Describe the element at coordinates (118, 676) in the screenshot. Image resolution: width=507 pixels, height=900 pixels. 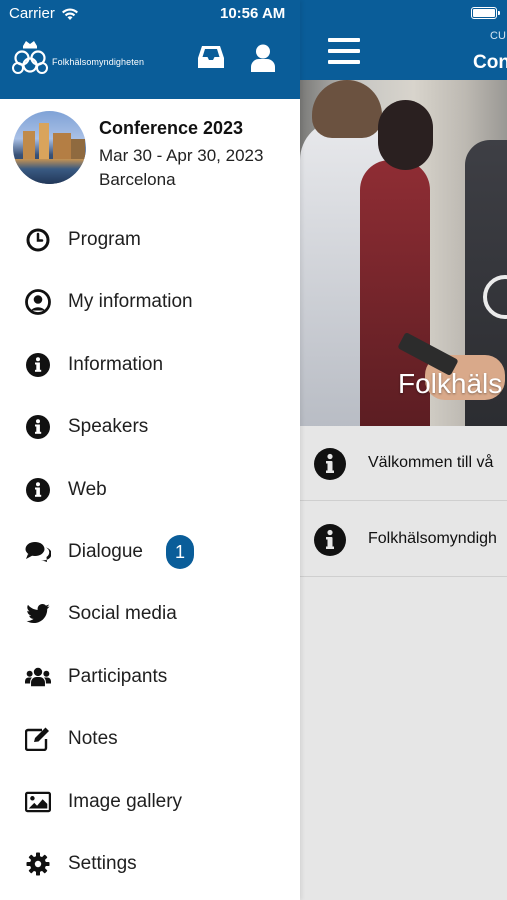
I see `menu-item-label: Participants` at that location.